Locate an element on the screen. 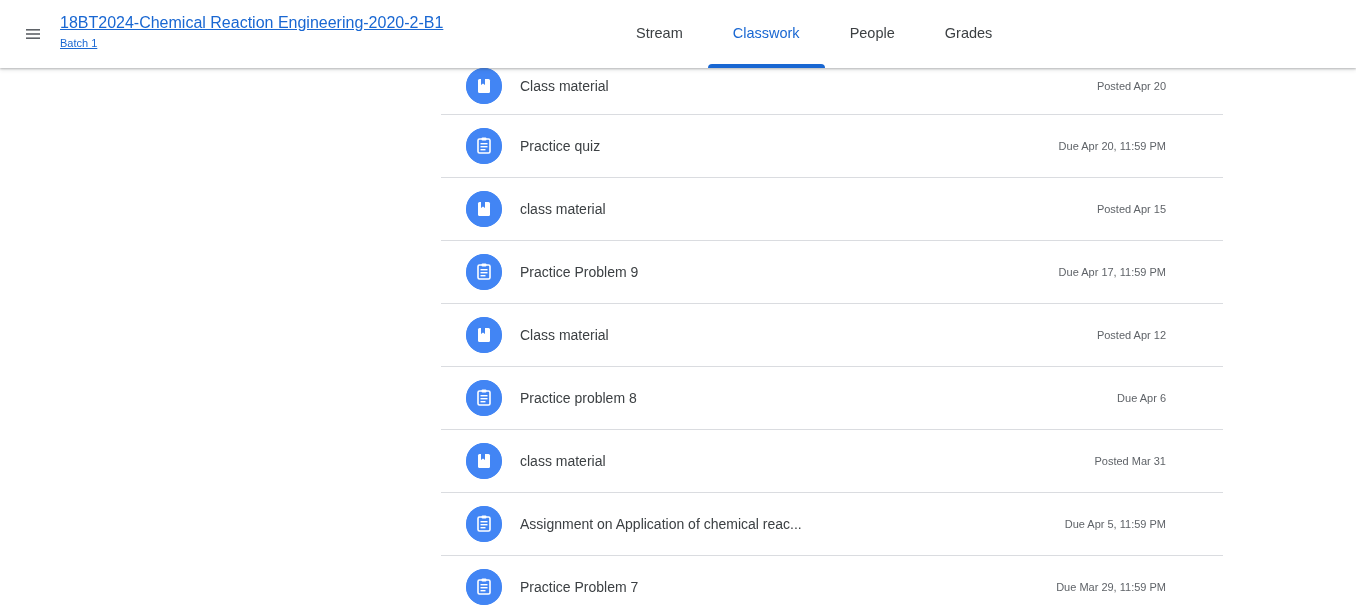 The width and height of the screenshot is (1356, 616). classwork-item: Class material Posted Apr 12 is located at coordinates (832, 335).